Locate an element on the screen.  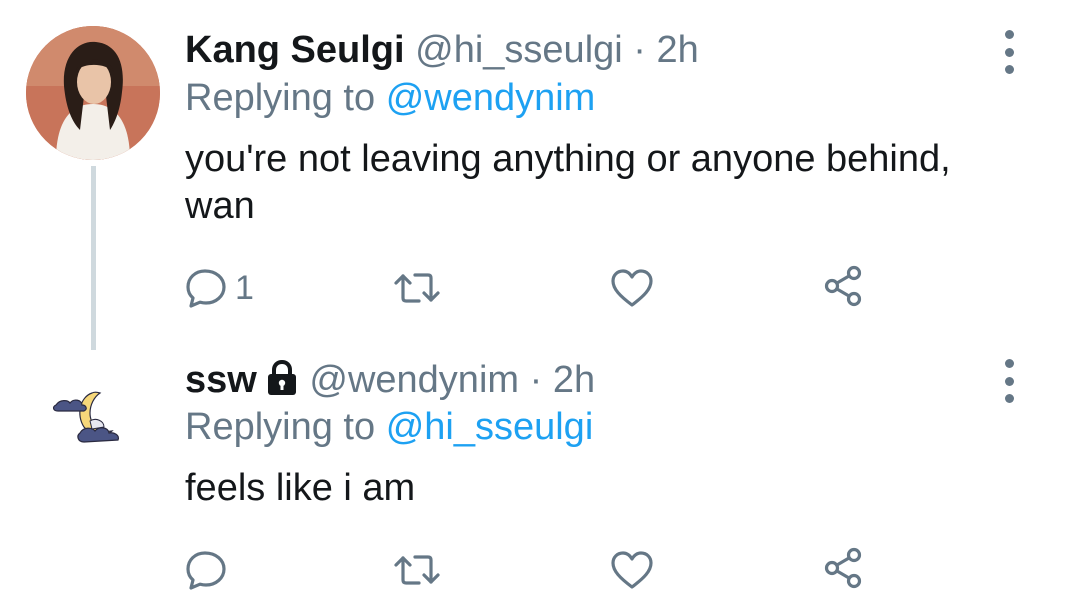
tweet-text: feels like i am is located at coordinates (300, 488).